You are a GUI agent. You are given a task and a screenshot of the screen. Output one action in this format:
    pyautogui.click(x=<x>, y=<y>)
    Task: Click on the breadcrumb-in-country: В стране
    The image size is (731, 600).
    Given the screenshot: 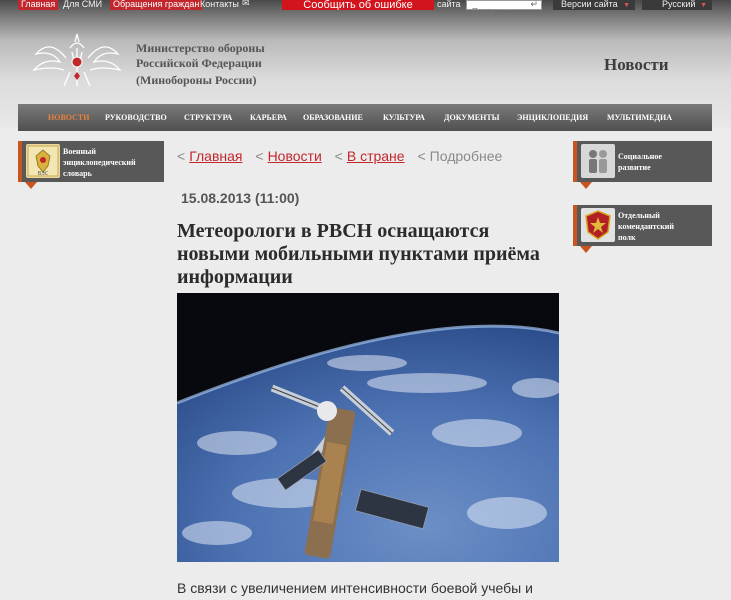 What is the action you would take?
    pyautogui.click(x=376, y=156)
    